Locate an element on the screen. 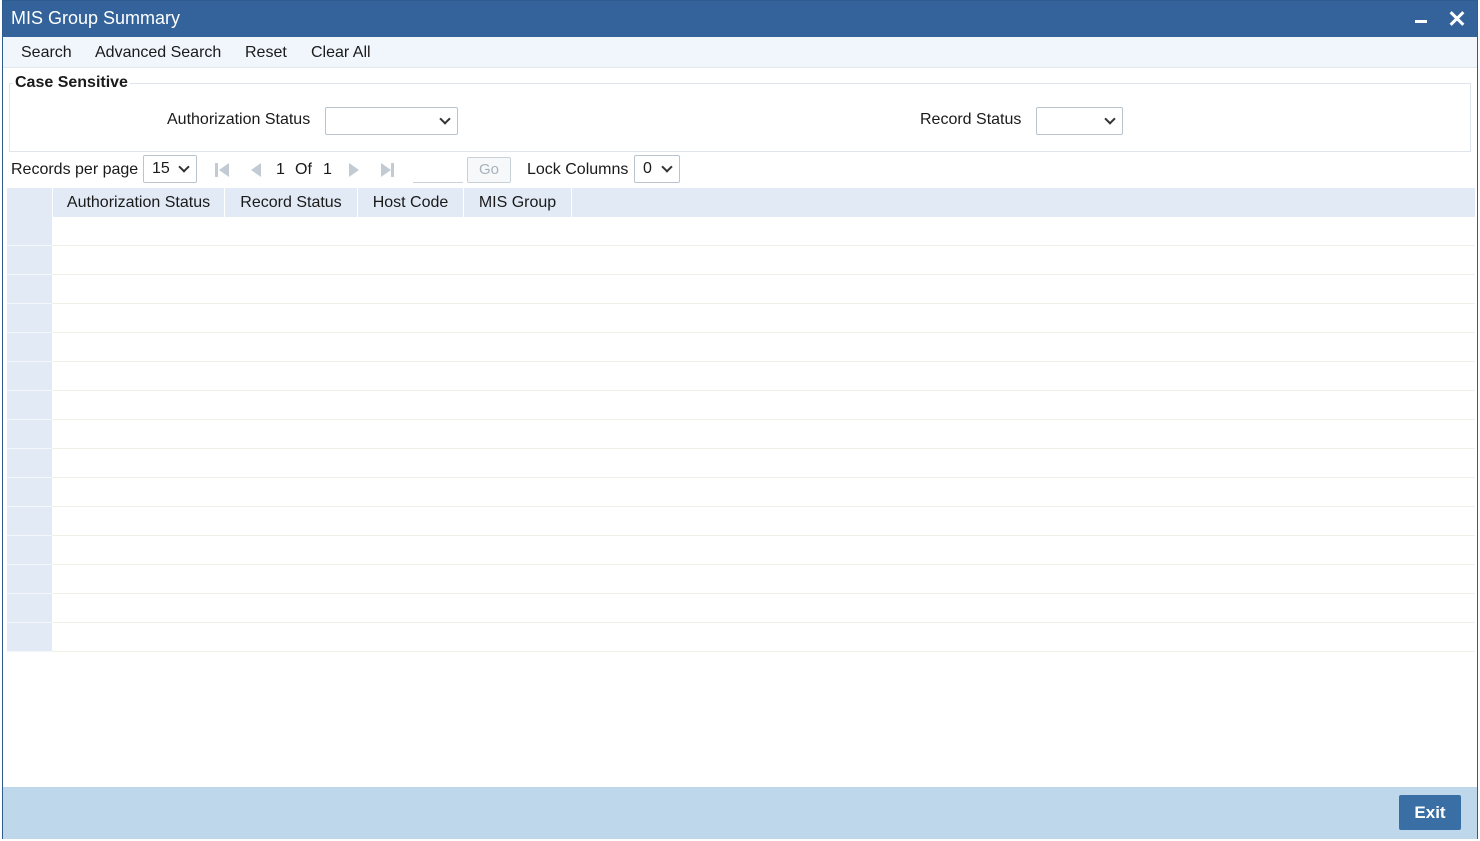 Image resolution: width=1480 pixels, height=841 pixels. current-page-number: 1 is located at coordinates (280, 169).